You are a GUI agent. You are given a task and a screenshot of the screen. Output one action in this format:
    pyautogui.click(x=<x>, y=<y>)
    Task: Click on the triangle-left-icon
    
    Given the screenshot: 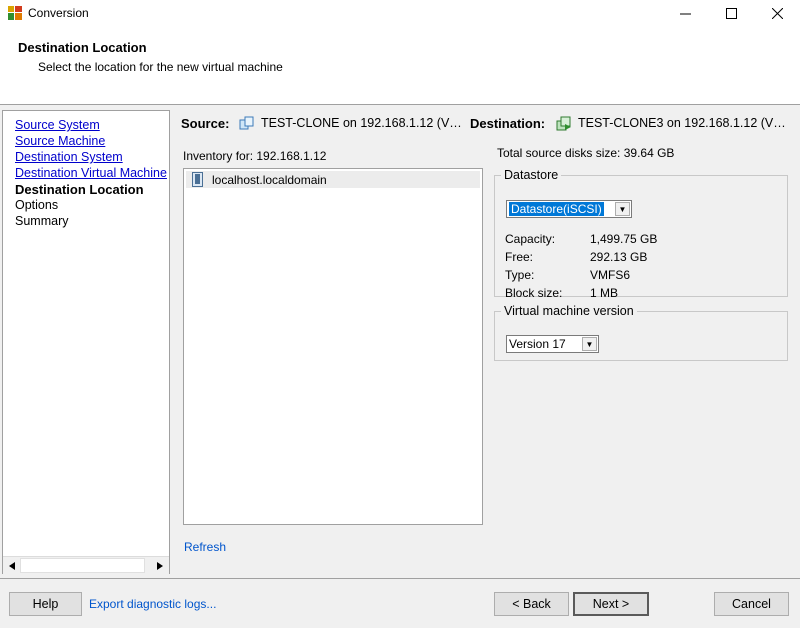 What is the action you would take?
    pyautogui.click(x=11, y=565)
    